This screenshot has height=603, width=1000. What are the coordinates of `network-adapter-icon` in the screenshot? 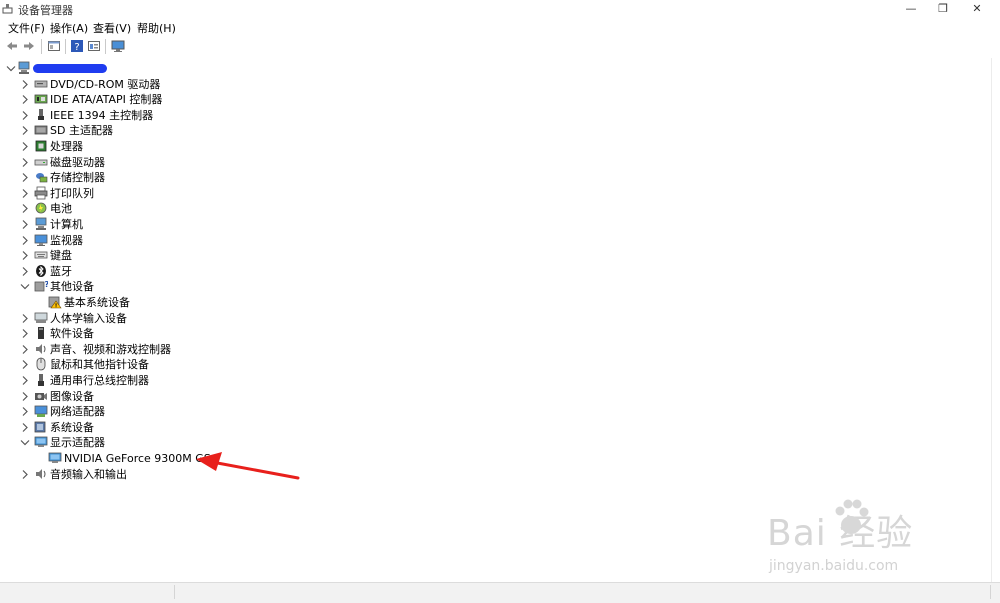 It's located at (41, 411).